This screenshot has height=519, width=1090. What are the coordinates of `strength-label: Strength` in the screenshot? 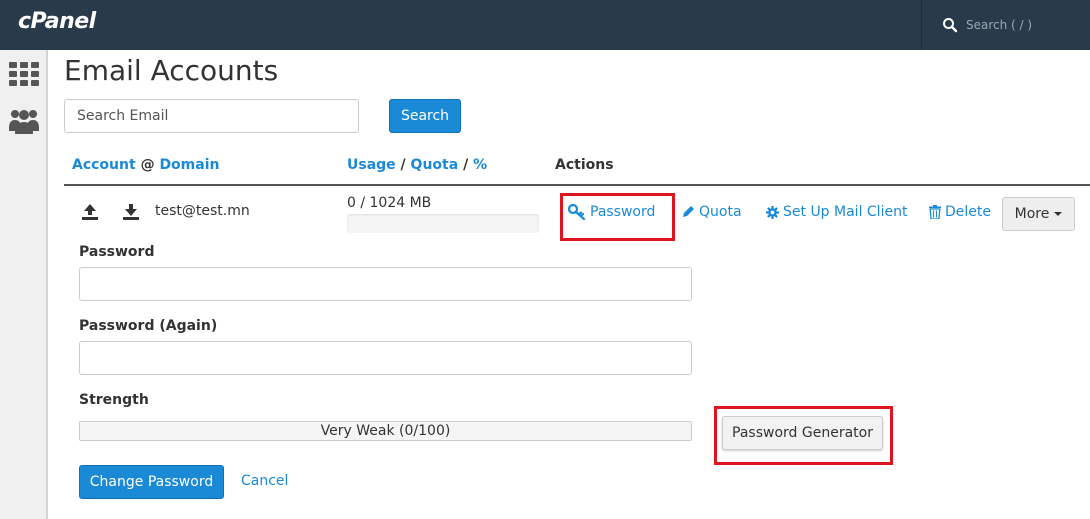 It's located at (114, 400).